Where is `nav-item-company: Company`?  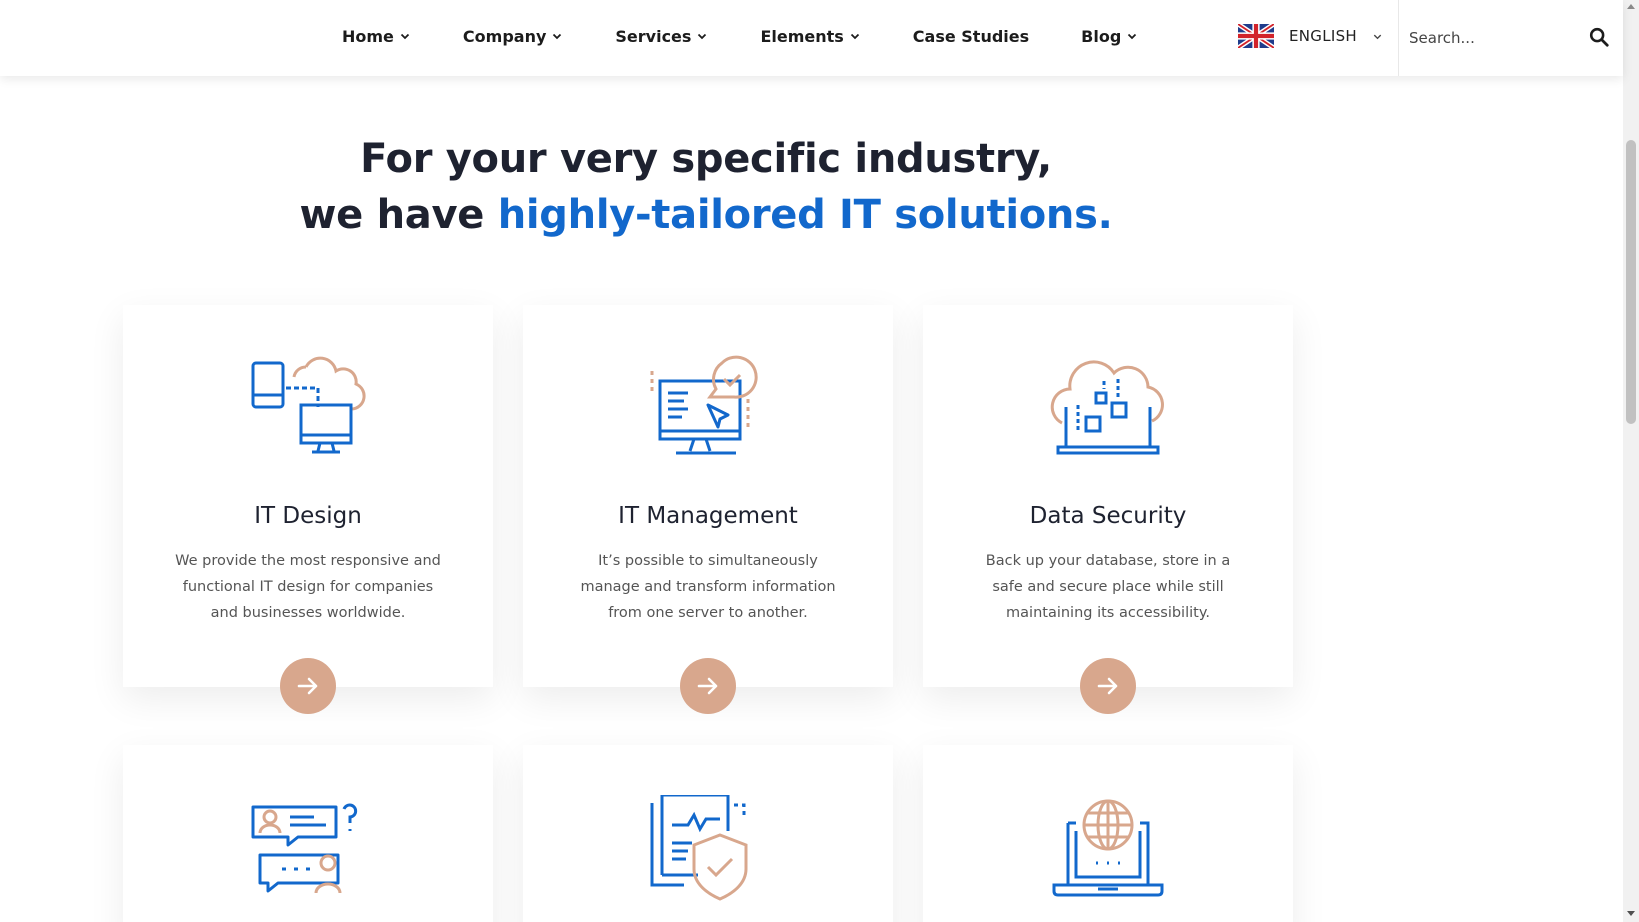
nav-item-company: Company is located at coordinates (513, 36).